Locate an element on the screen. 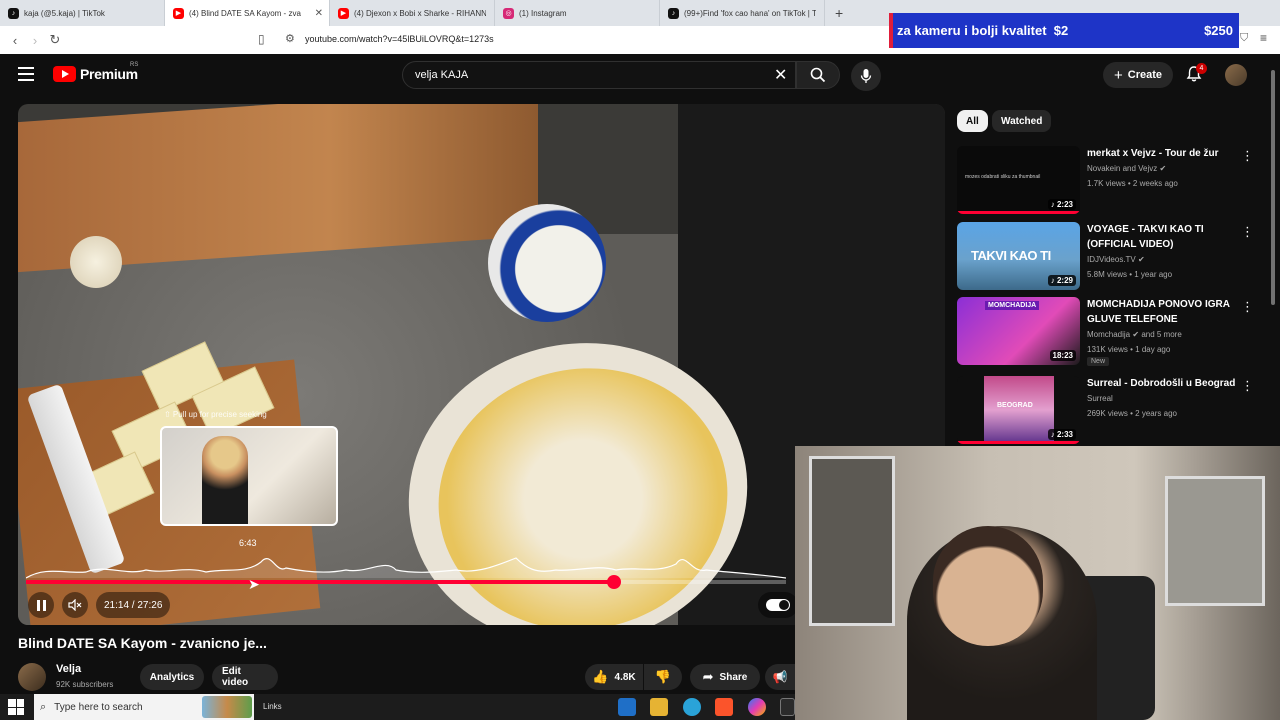  browser-tab-active: ▶ (4) Blind DATE SA Kayom - zvan ✕ is located at coordinates (247, 13).